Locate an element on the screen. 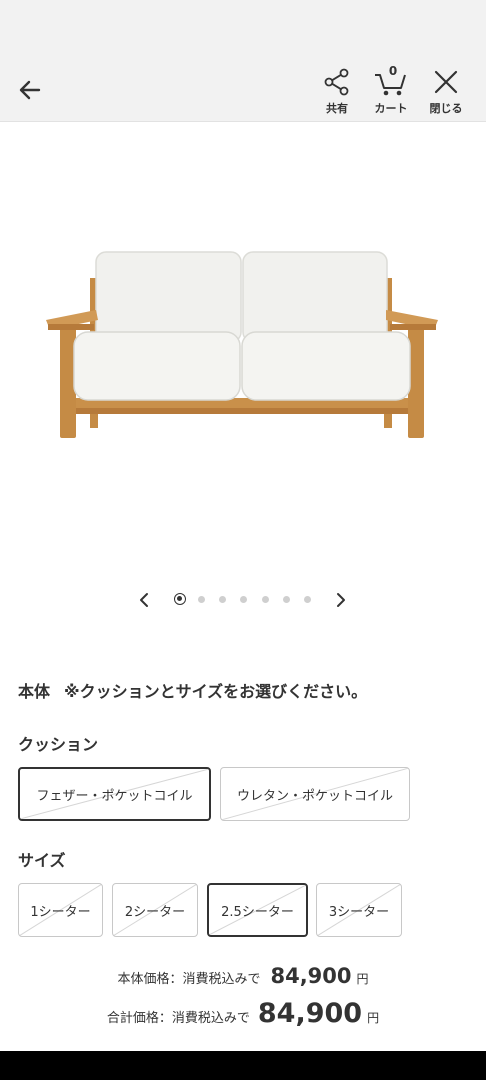  size-option-2-5-seater: 2.5シーター is located at coordinates (257, 910).